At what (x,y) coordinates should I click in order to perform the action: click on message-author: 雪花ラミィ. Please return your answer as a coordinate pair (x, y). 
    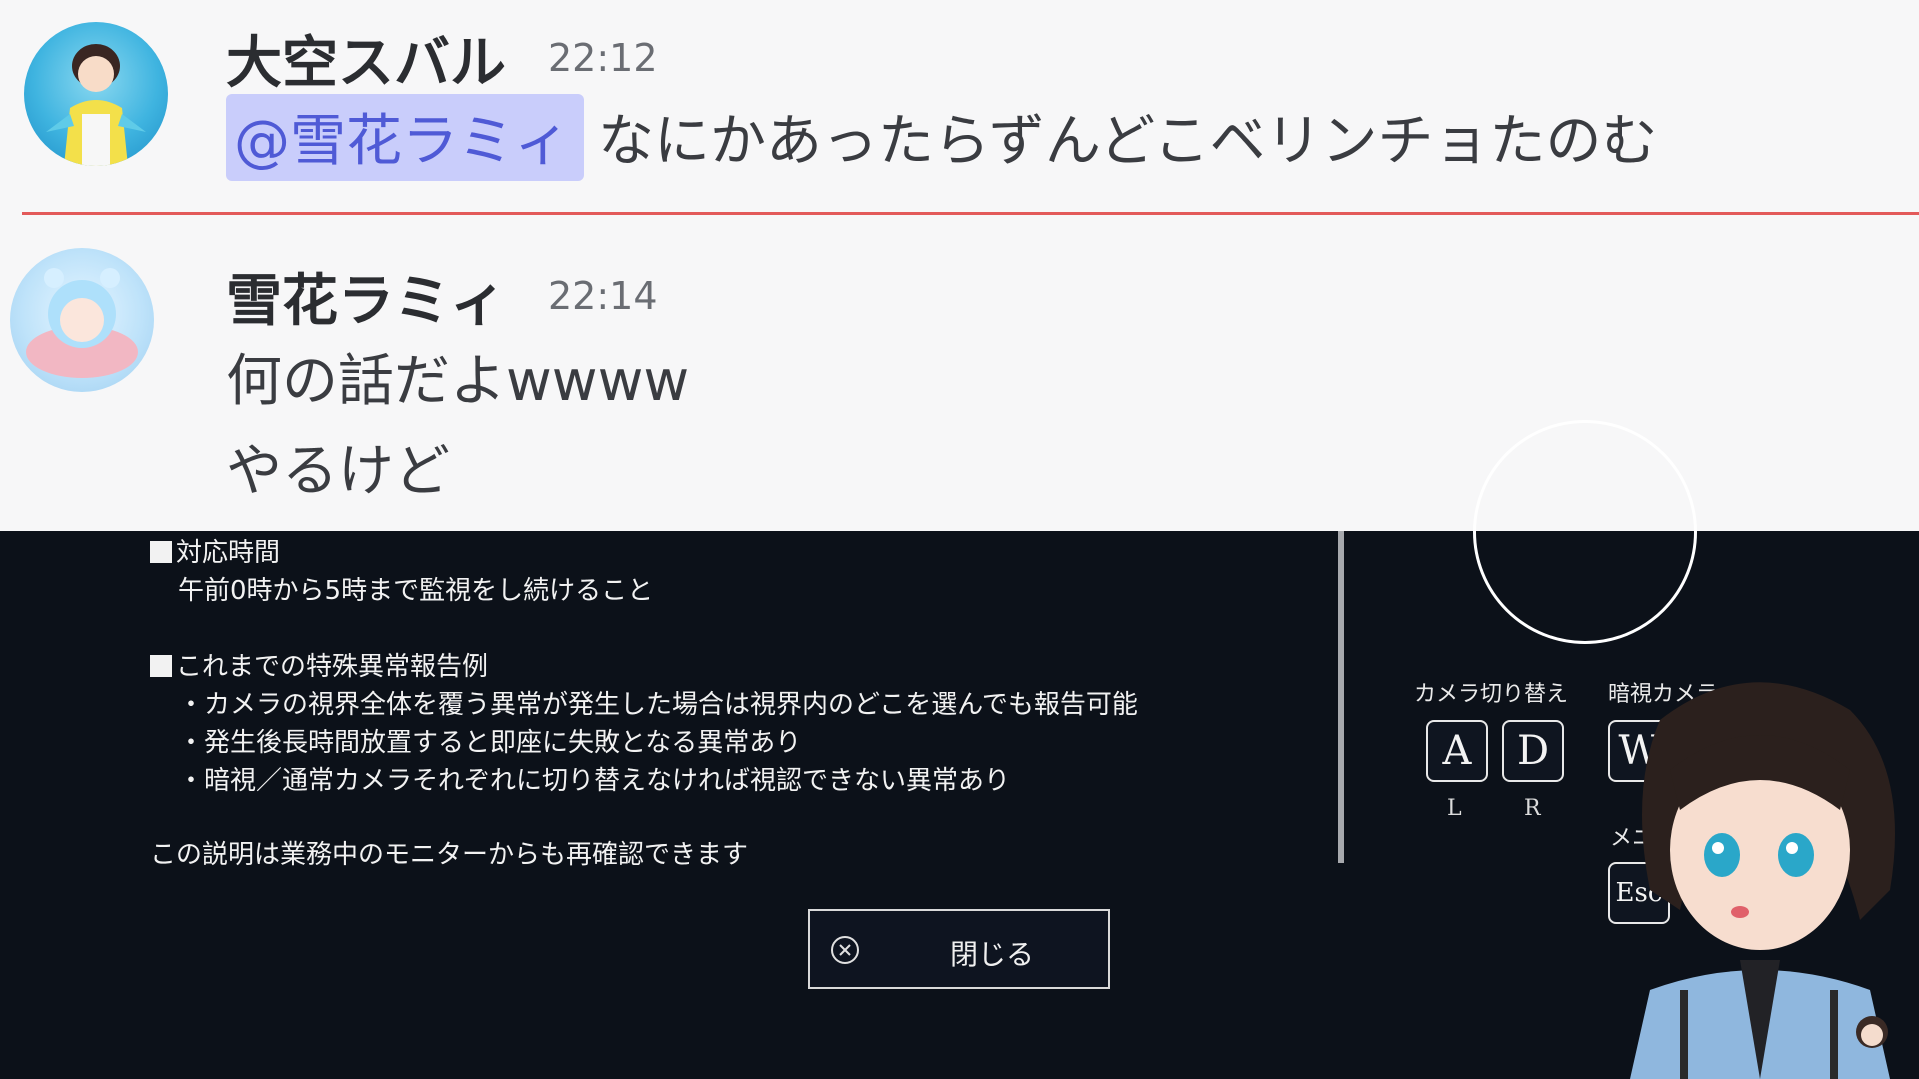
    Looking at the image, I should click on (366, 296).